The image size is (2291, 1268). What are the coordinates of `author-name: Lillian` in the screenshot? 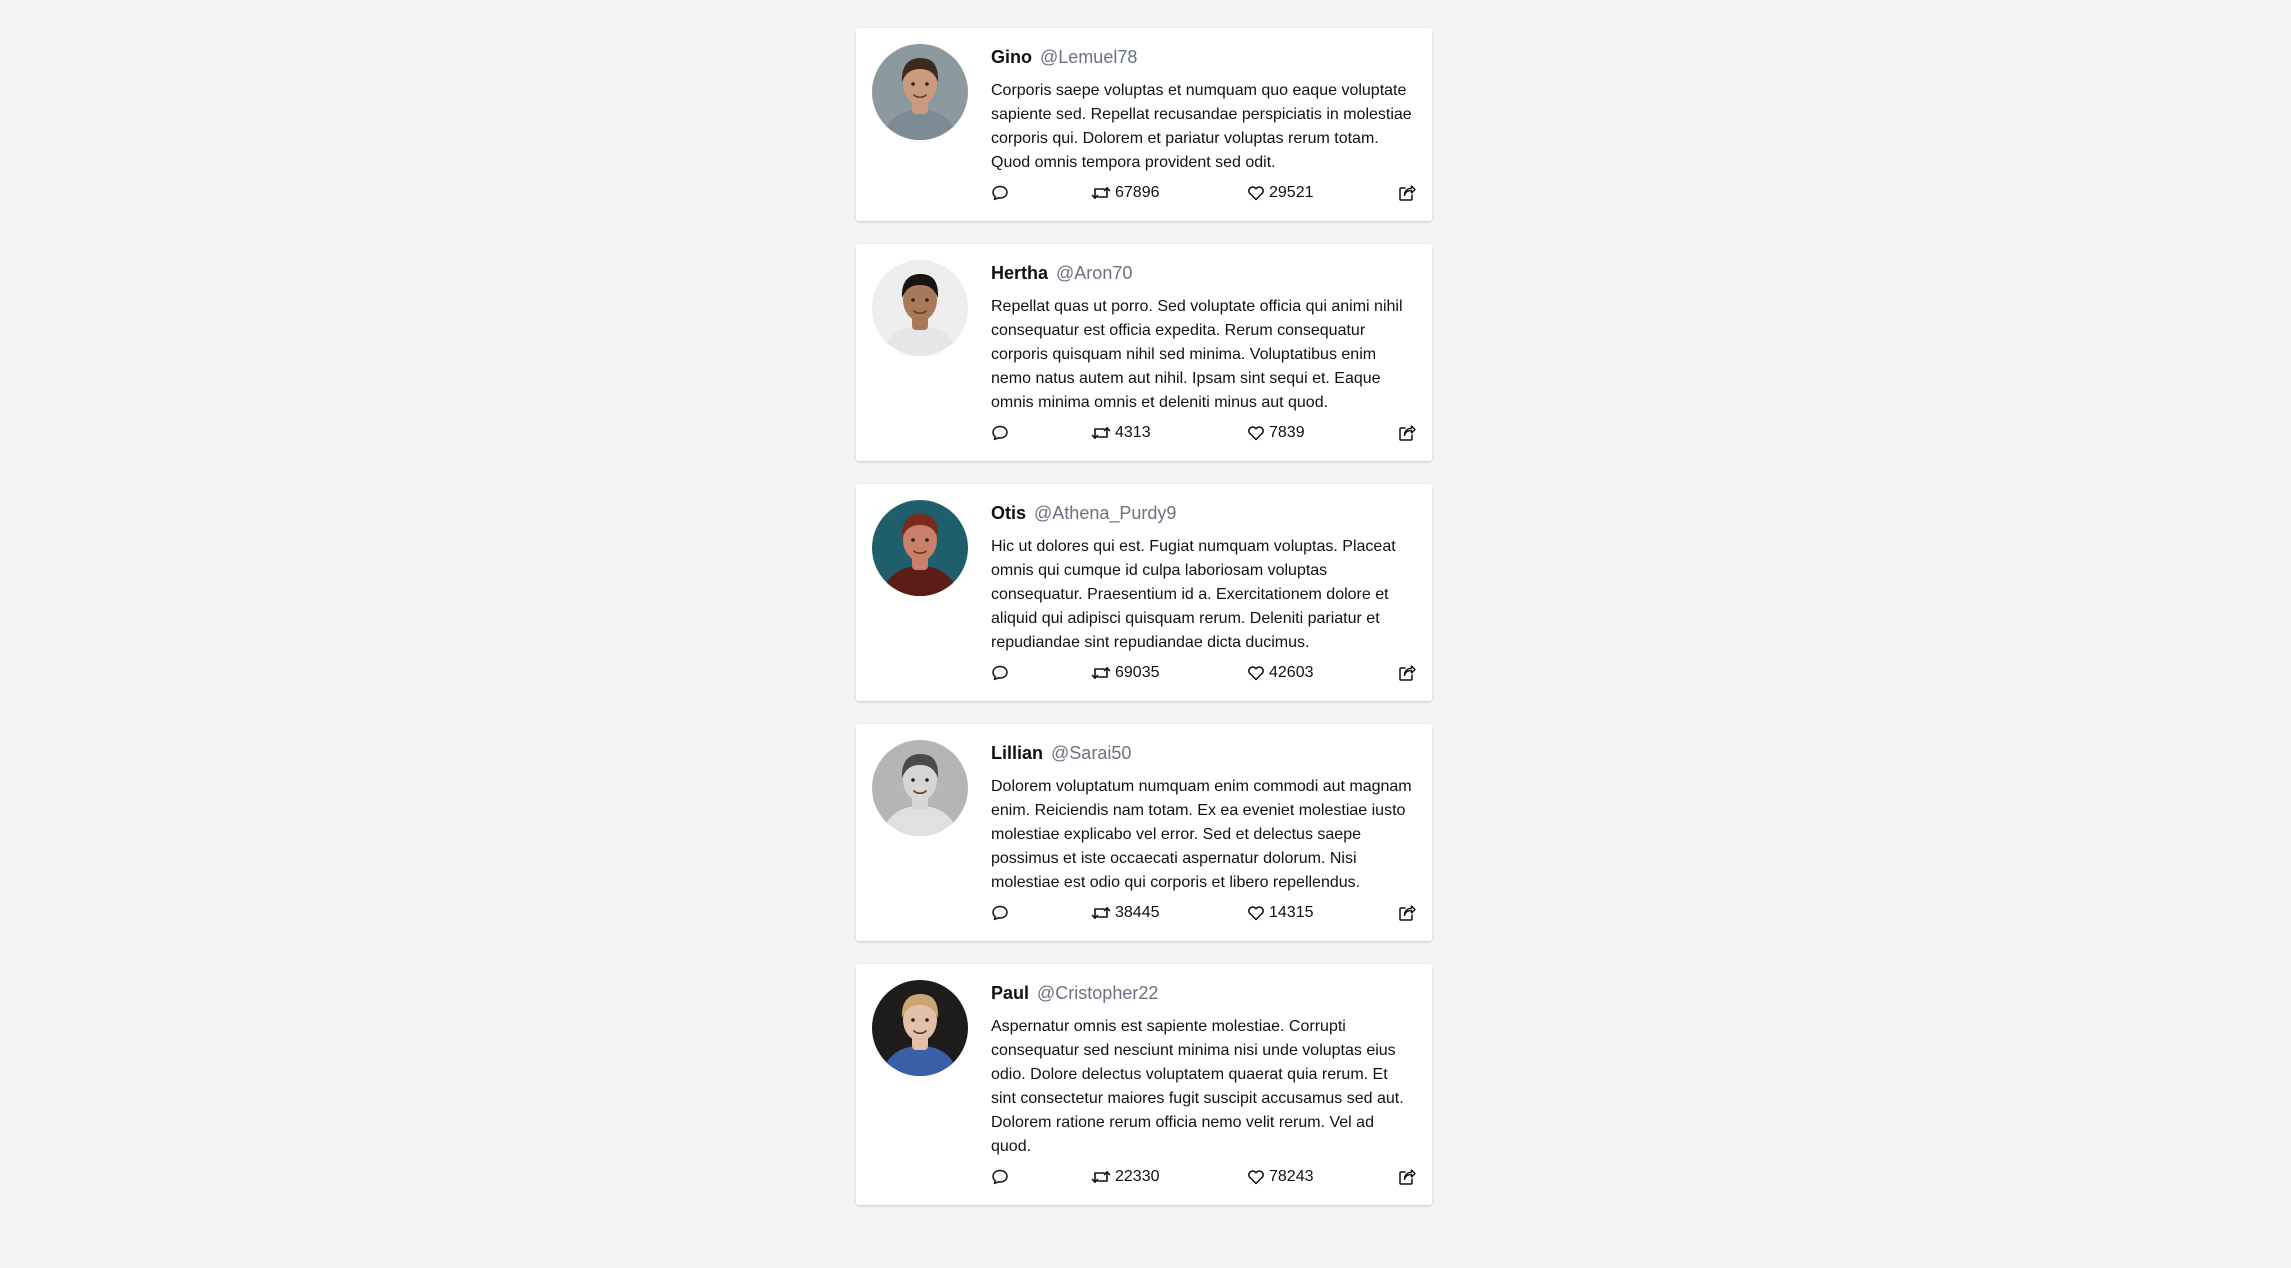 It's located at (1017, 753).